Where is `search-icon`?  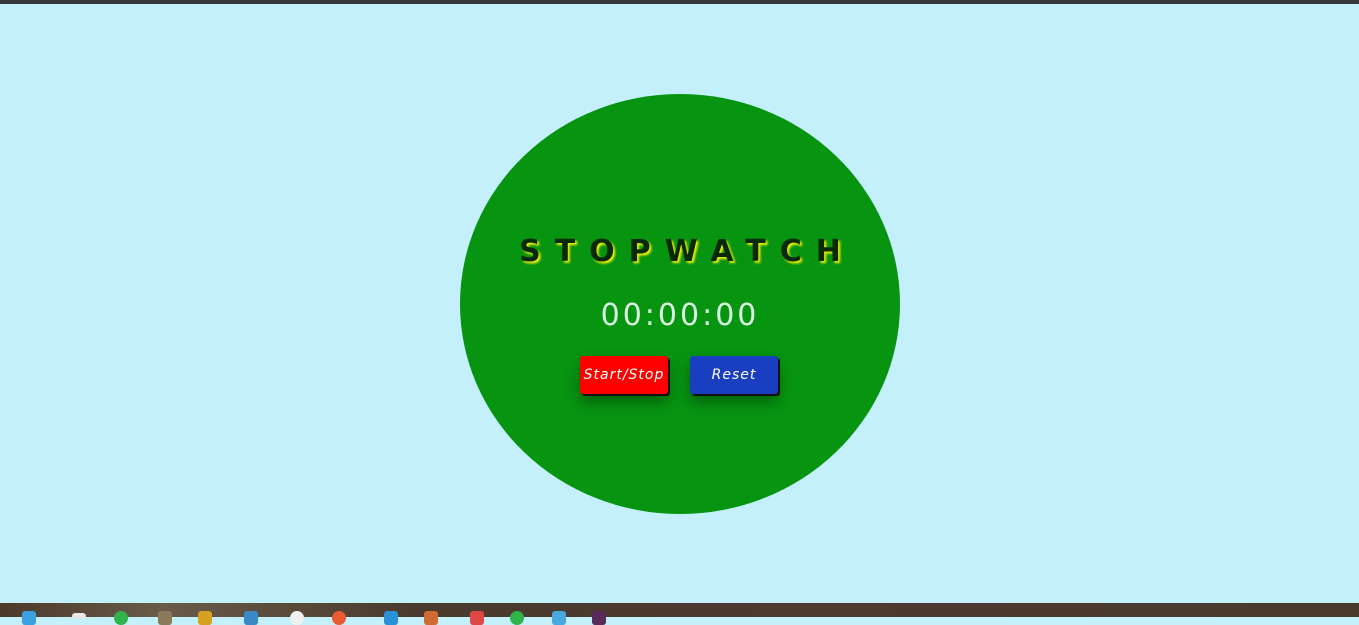
search-icon is located at coordinates (297, 618).